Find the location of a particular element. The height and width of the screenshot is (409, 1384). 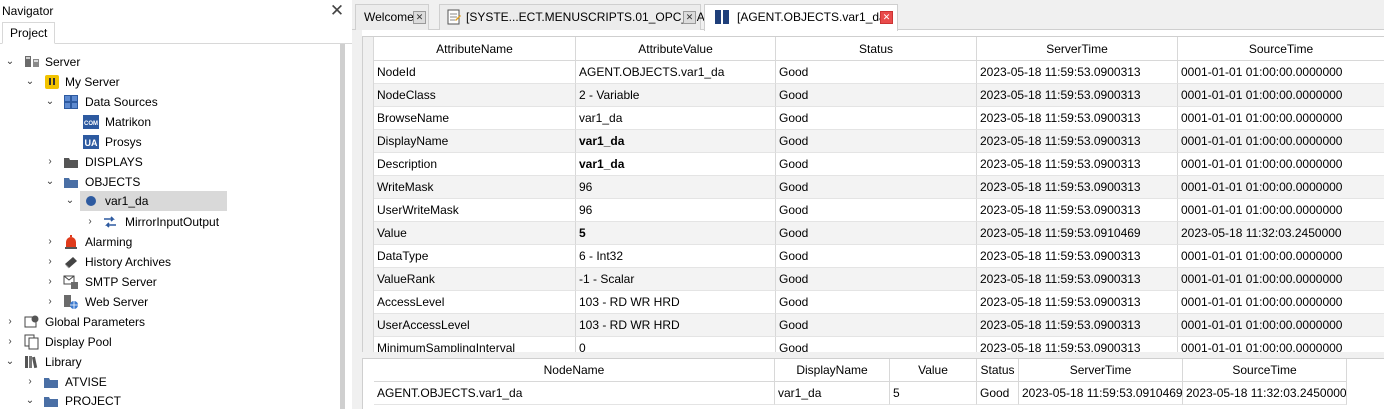

attribute-cell-name: MinimumSamplingInterval is located at coordinates (475, 344).